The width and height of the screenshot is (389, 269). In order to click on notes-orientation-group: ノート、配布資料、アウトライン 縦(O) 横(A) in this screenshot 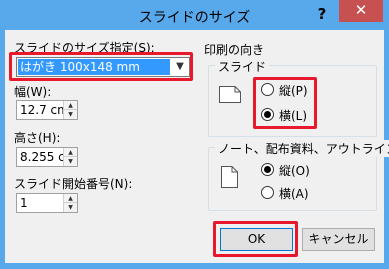, I will do `click(298, 175)`.